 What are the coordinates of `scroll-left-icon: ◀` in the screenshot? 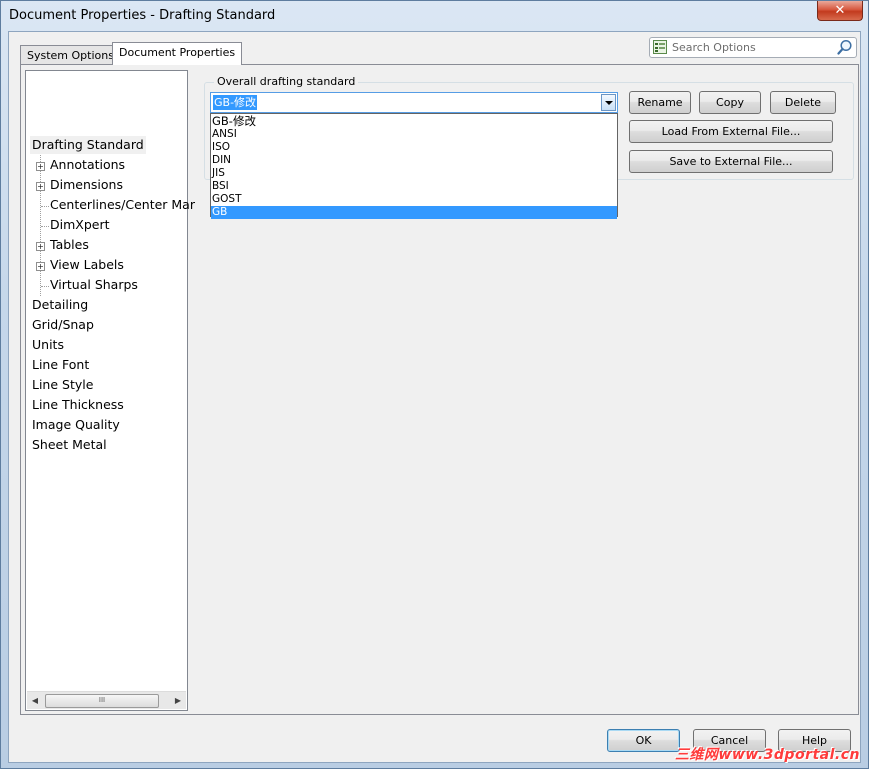 It's located at (35, 700).